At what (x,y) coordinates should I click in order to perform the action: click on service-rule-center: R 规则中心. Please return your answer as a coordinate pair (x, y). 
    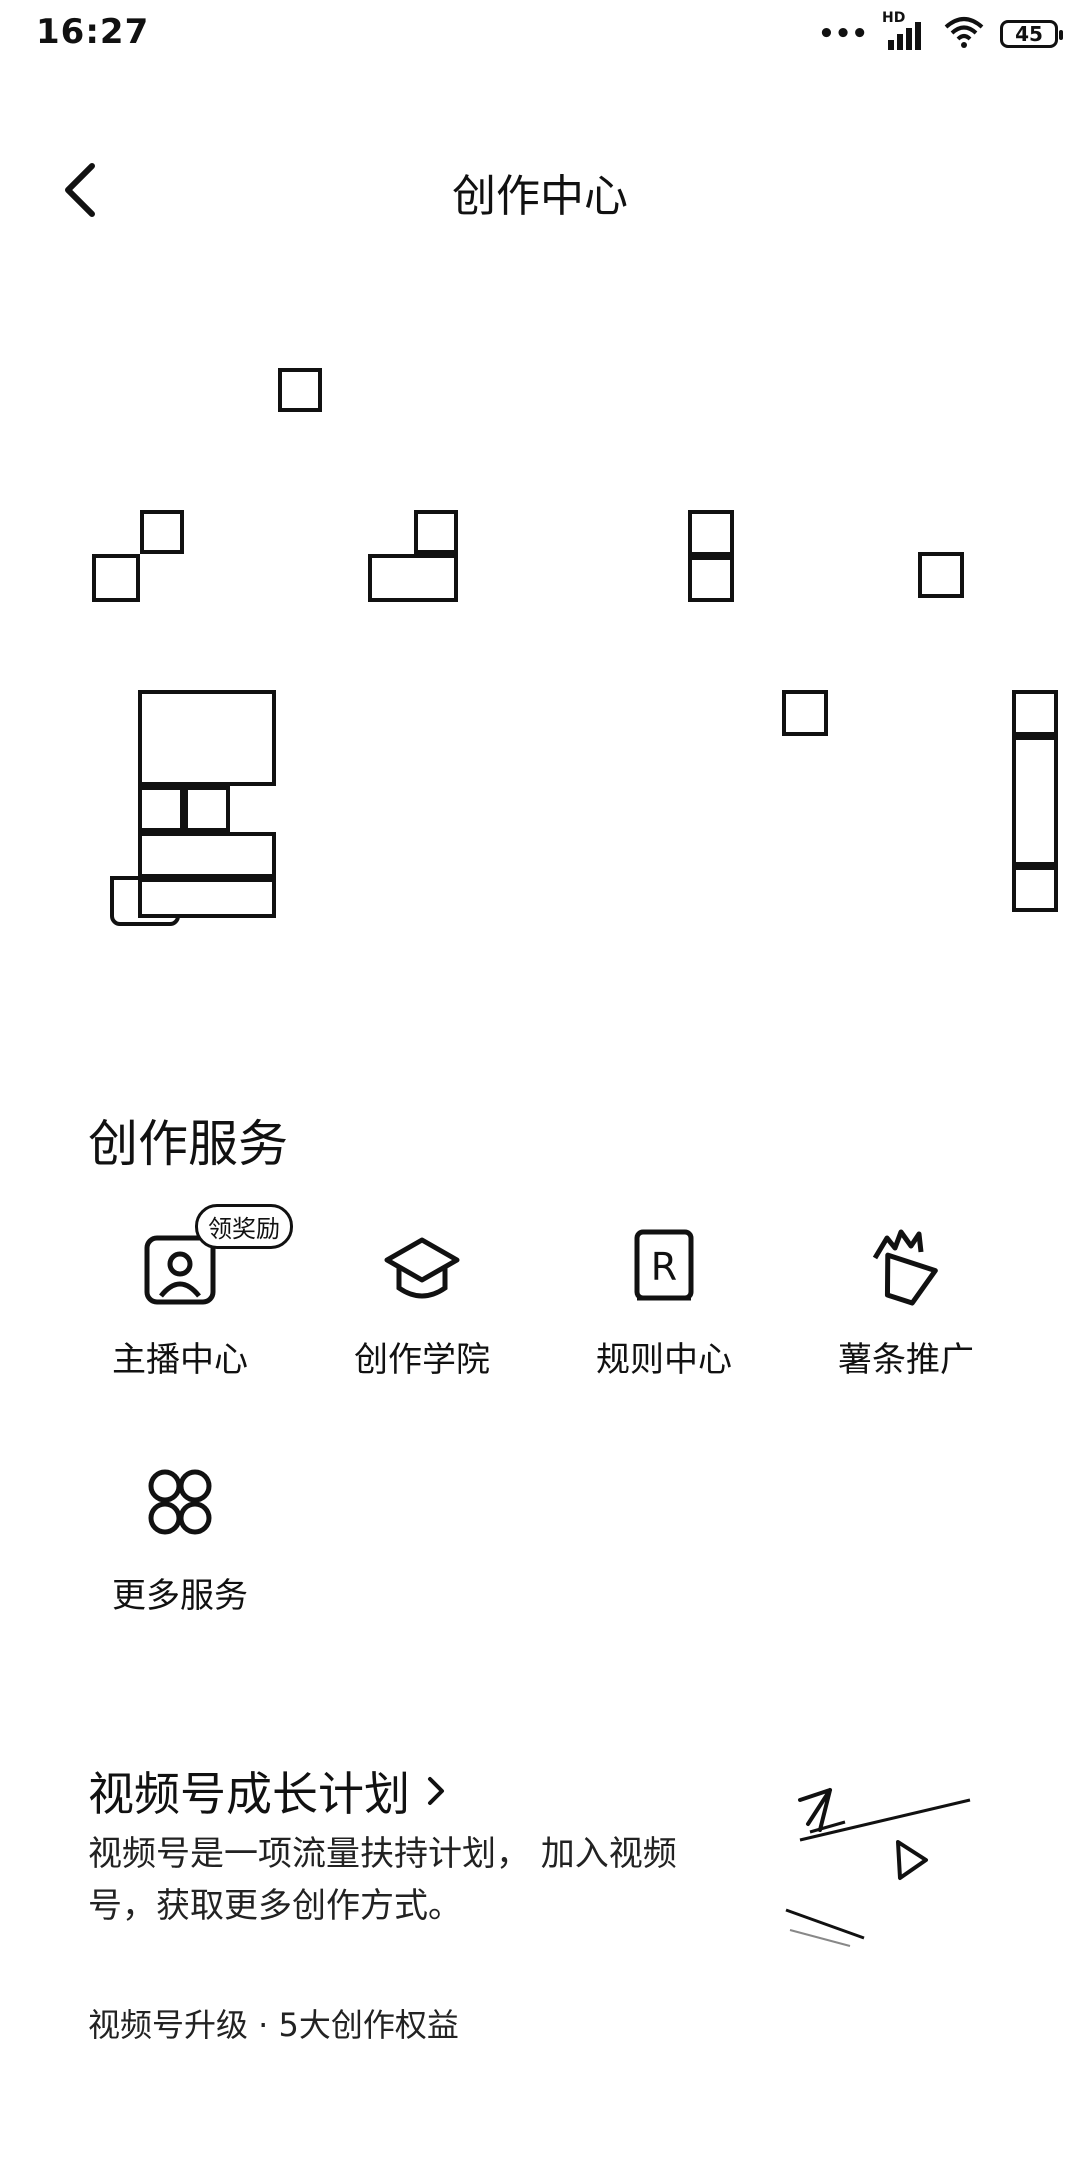
    Looking at the image, I should click on (664, 1301).